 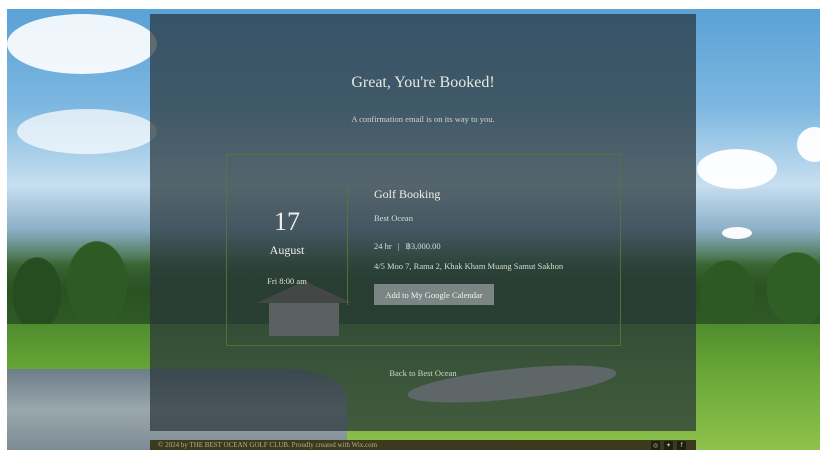 I want to click on booking-date: 17 August Fri 8:00 am, so click(x=287, y=245).